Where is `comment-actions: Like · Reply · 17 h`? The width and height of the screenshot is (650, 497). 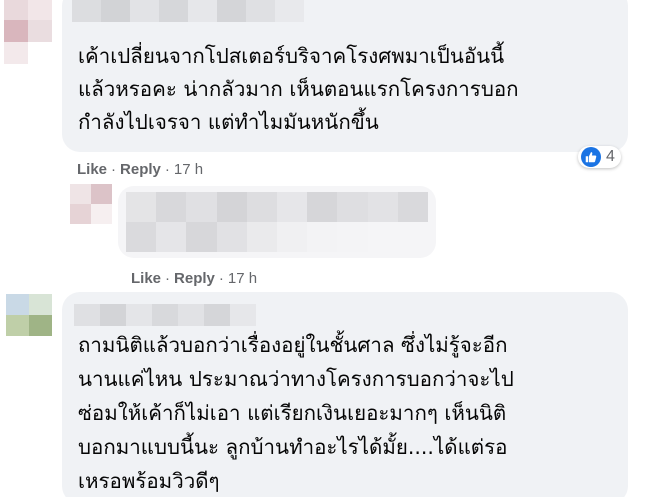 comment-actions: Like · Reply · 17 h is located at coordinates (140, 169).